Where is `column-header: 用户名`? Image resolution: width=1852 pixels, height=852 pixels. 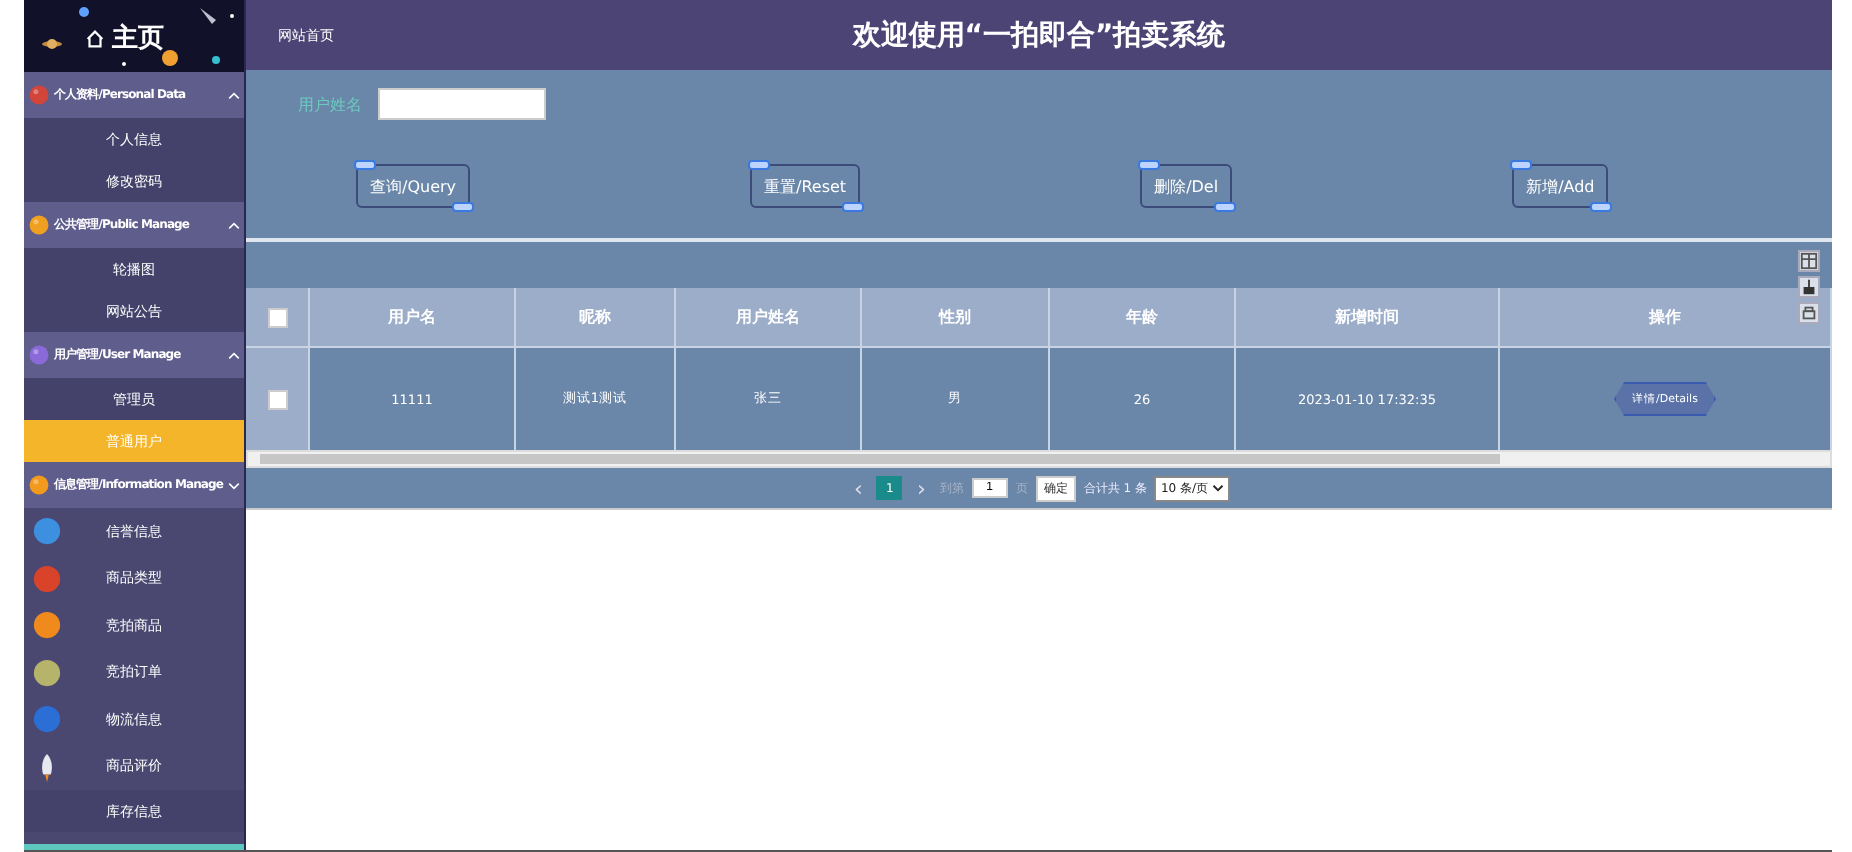
column-header: 用户名 is located at coordinates (413, 317).